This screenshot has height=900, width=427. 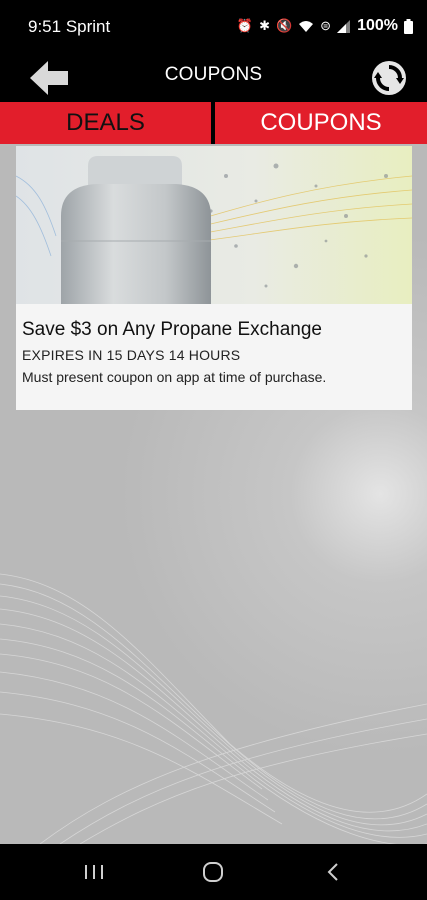 What do you see at coordinates (172, 329) in the screenshot?
I see `coupon-title: Save $3 on Any Propane Exchange` at bounding box center [172, 329].